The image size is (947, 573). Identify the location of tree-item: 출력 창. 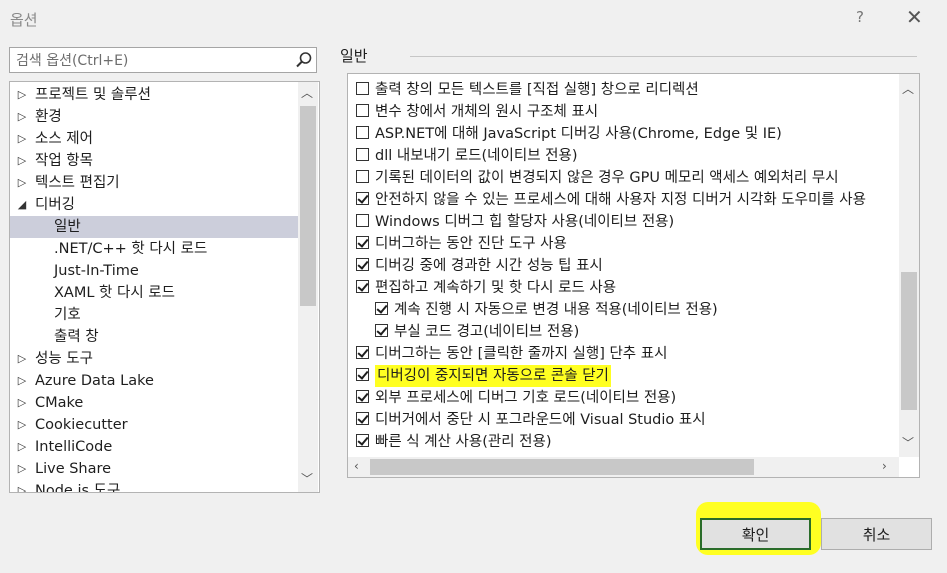
(154, 337).